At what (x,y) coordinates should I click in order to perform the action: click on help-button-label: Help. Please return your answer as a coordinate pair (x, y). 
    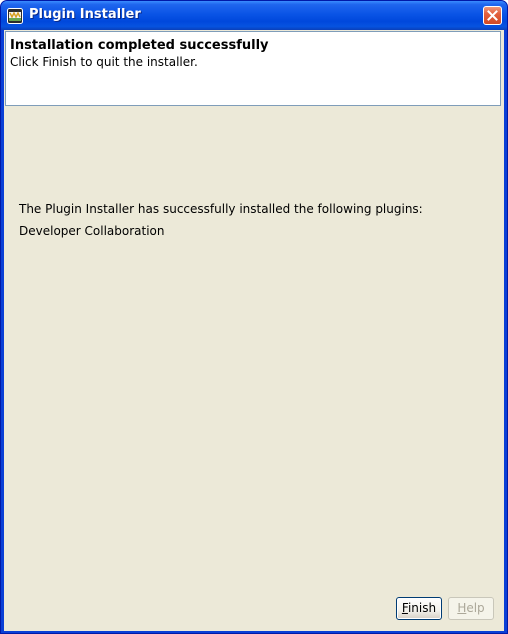
    Looking at the image, I should click on (471, 608).